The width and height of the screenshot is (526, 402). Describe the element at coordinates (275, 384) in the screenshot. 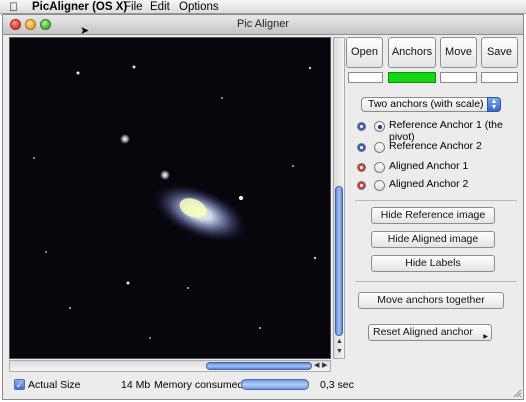

I see `memory-bar` at that location.